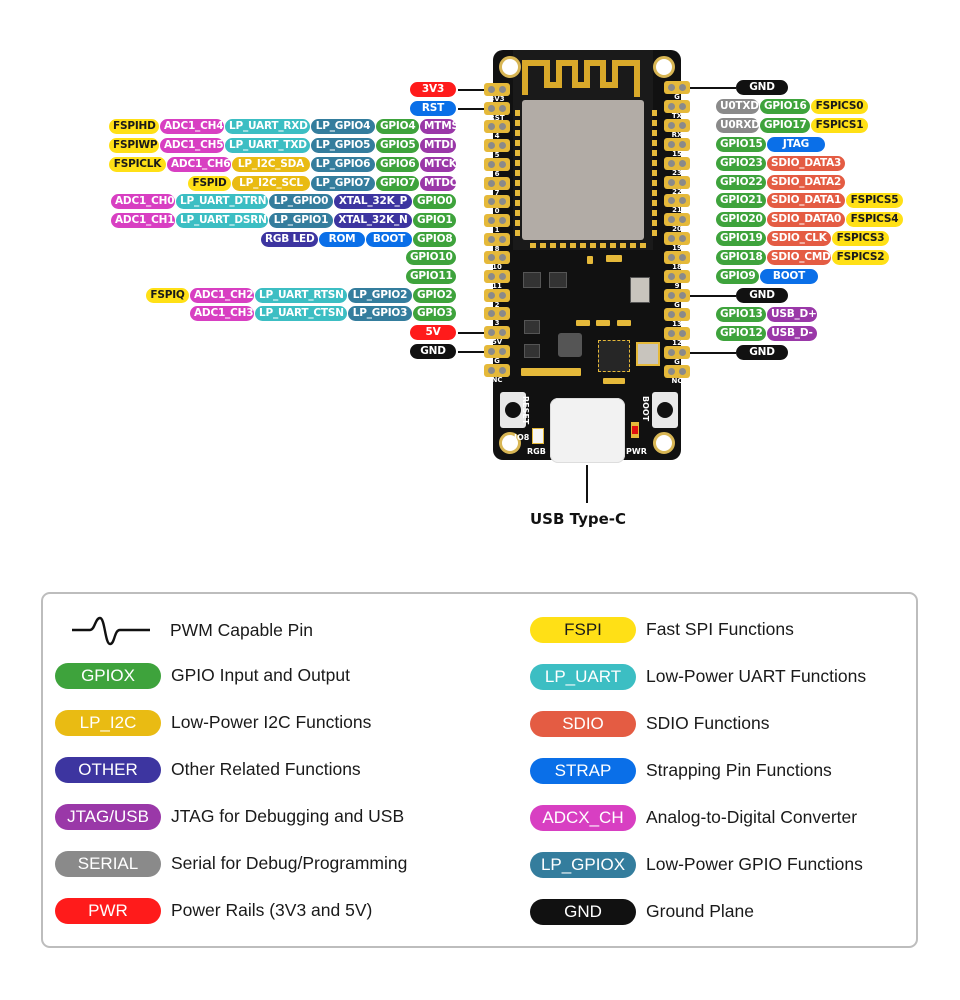 The image size is (960, 1000). What do you see at coordinates (192, 146) in the screenshot?
I see `pin-label-adc: ADC1_CH5` at bounding box center [192, 146].